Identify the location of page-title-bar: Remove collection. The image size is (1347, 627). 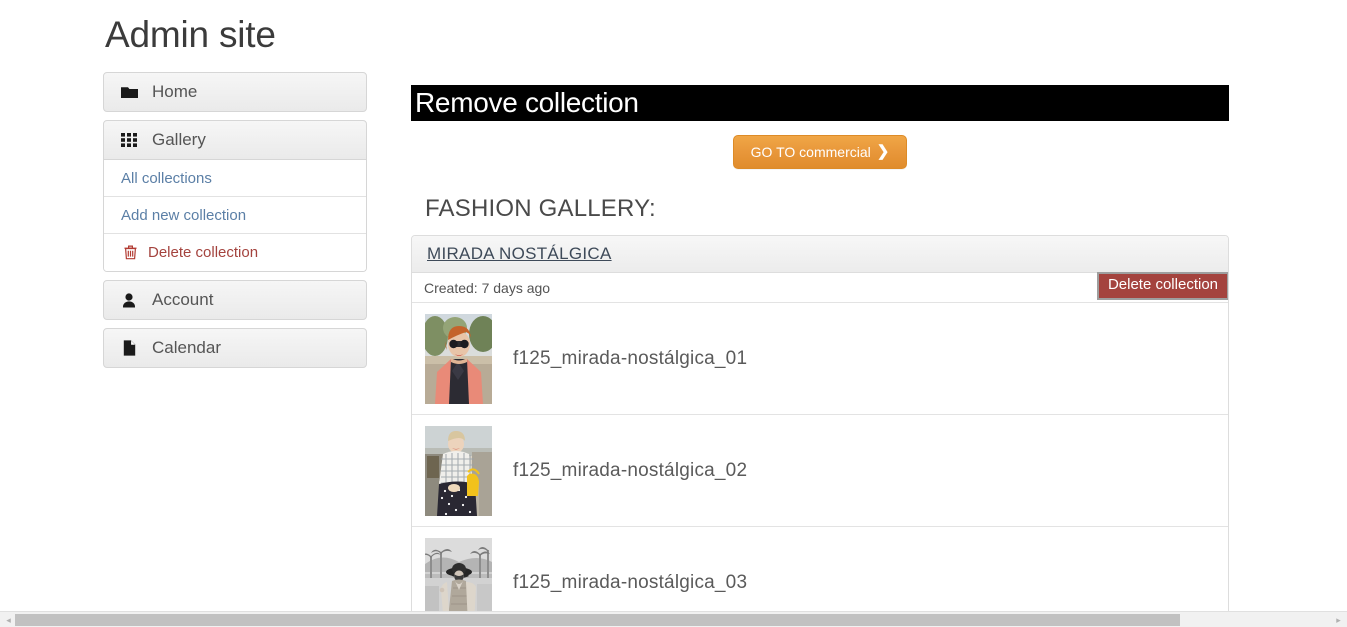
(820, 103).